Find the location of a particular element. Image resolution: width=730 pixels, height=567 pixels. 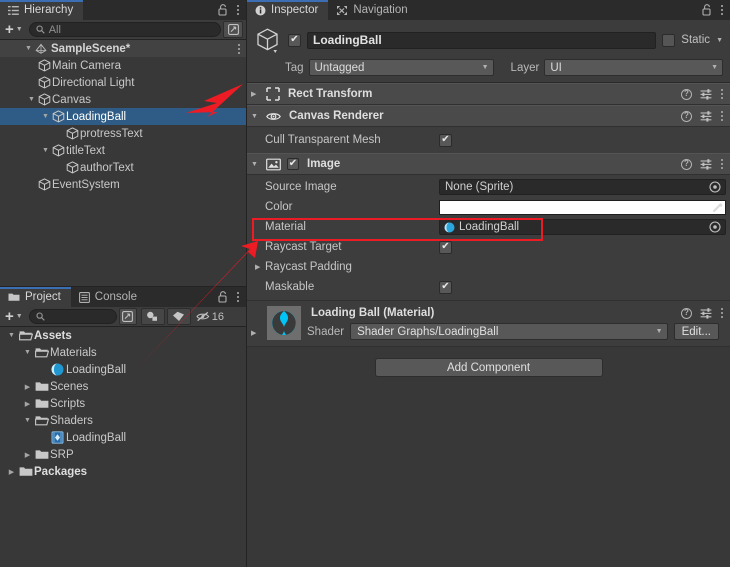

hierarchy-item-directional-light: Directional Light is located at coordinates (123, 82).